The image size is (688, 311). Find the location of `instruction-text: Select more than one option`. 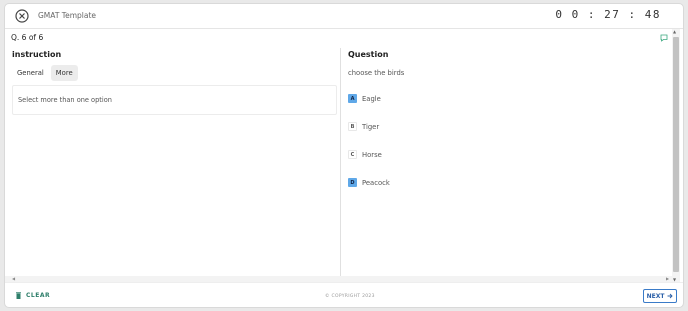

instruction-text: Select more than one option is located at coordinates (174, 100).